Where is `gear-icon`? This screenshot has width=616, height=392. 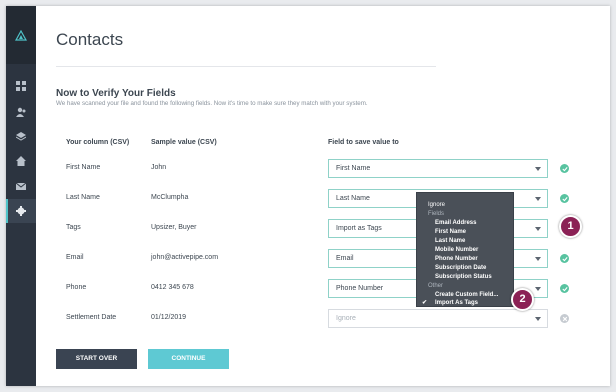
gear-icon is located at coordinates (21, 211).